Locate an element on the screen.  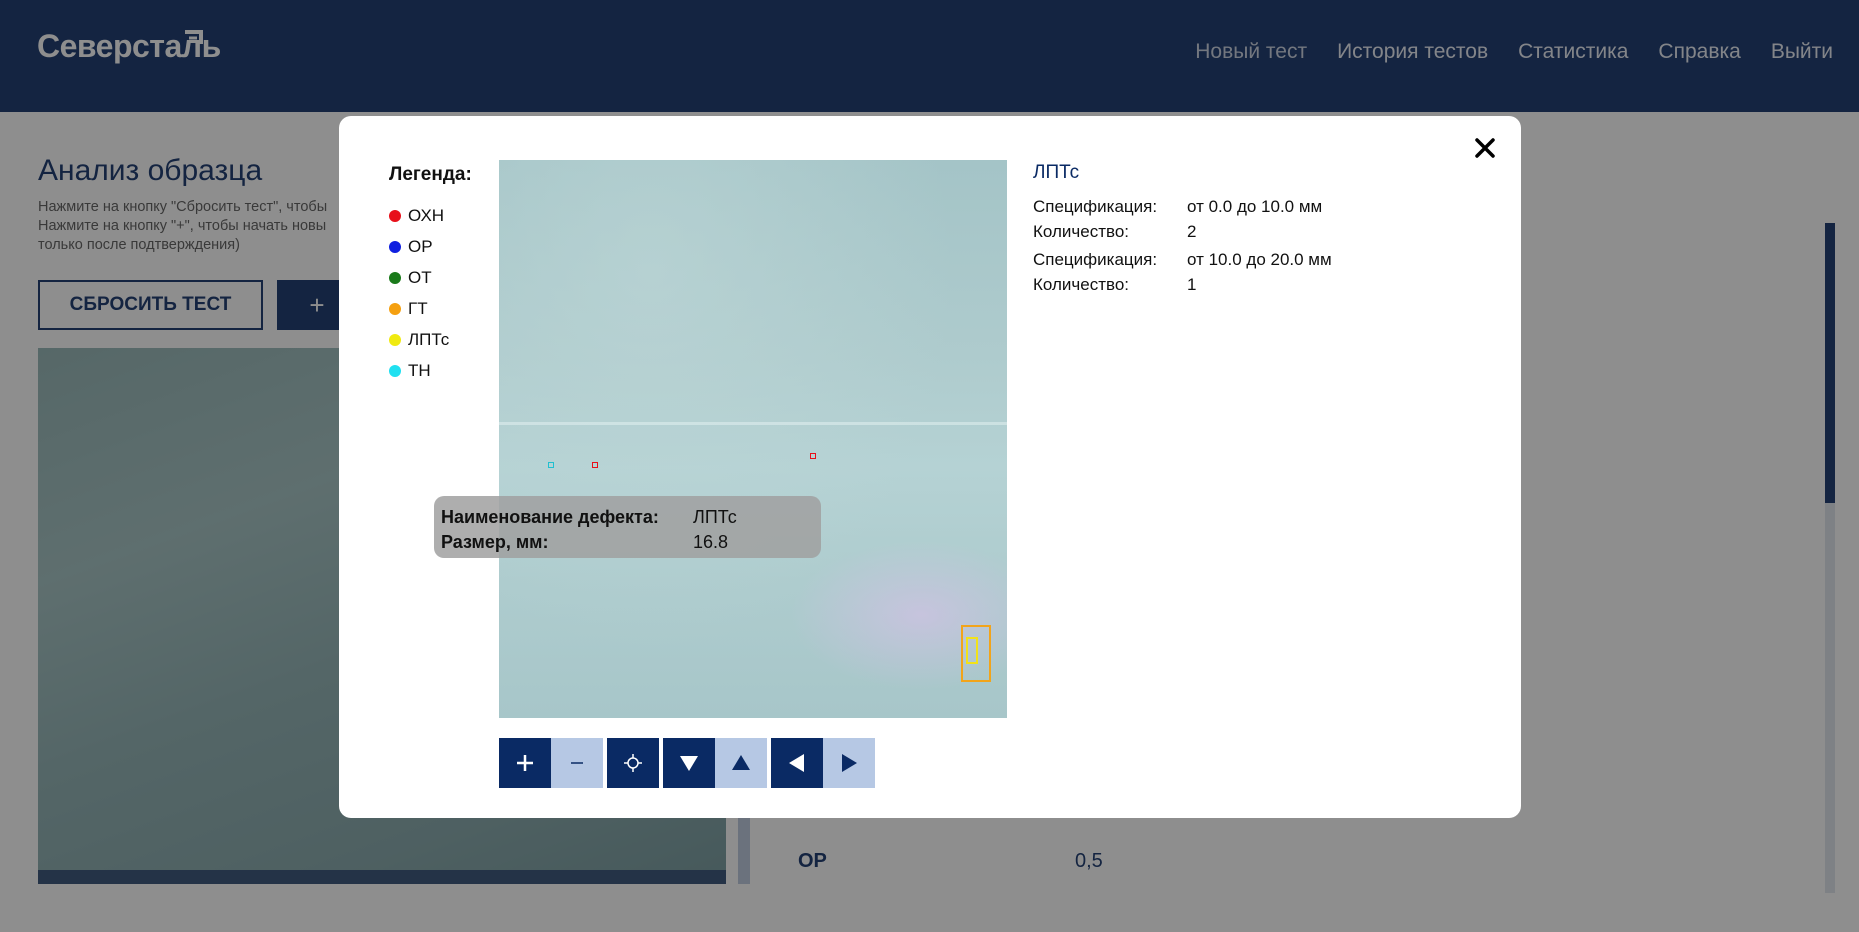
defect-bbox-lpts is located at coordinates (972, 650).